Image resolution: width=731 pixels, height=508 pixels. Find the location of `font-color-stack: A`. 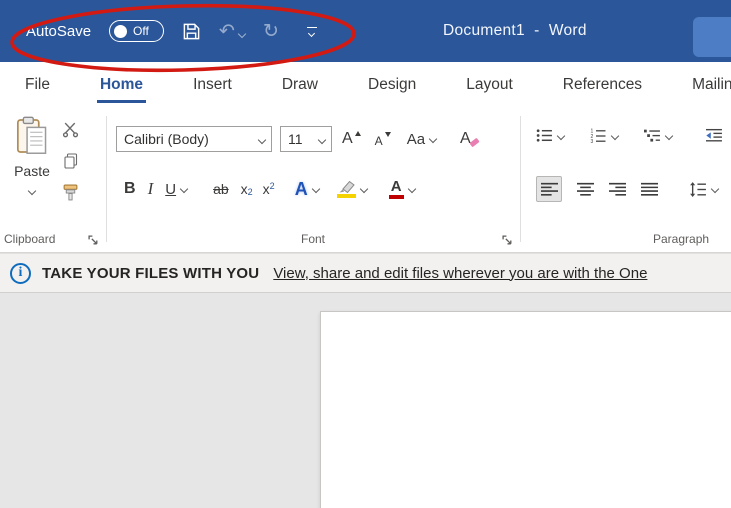

font-color-stack: A is located at coordinates (396, 189).